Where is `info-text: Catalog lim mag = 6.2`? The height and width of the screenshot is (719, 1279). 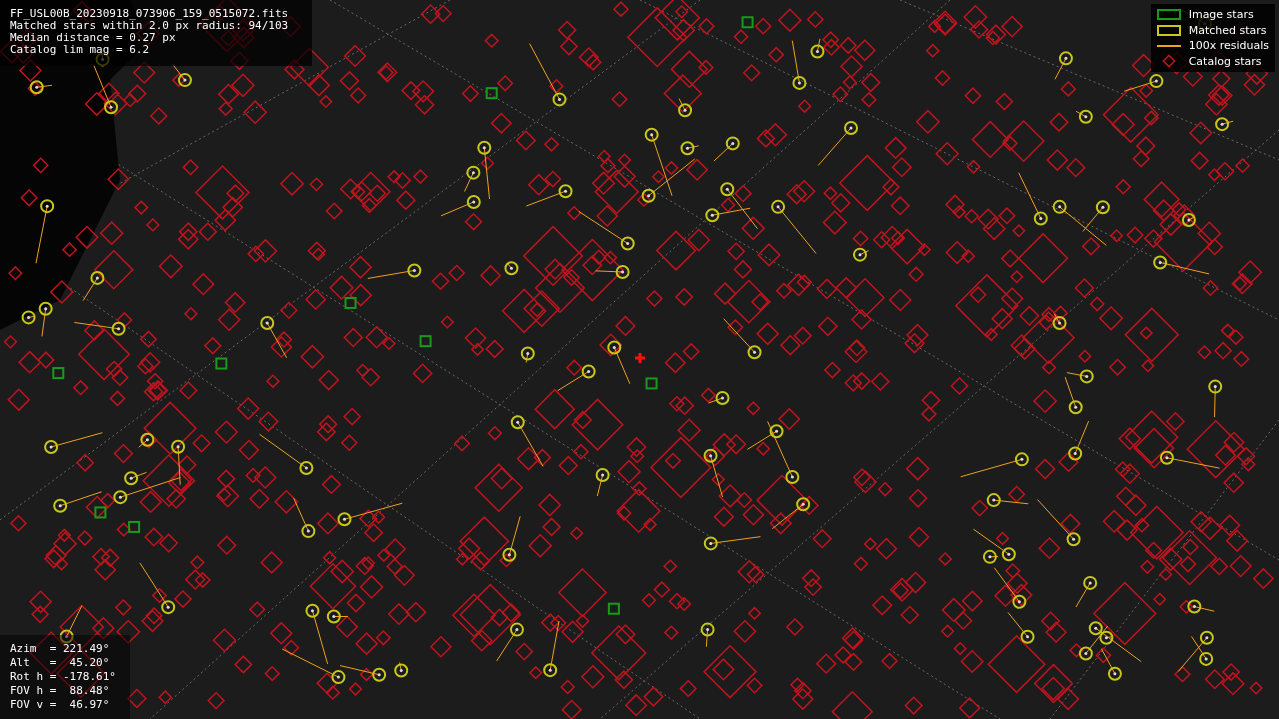 info-text: Catalog lim mag = 6.2 is located at coordinates (80, 50).